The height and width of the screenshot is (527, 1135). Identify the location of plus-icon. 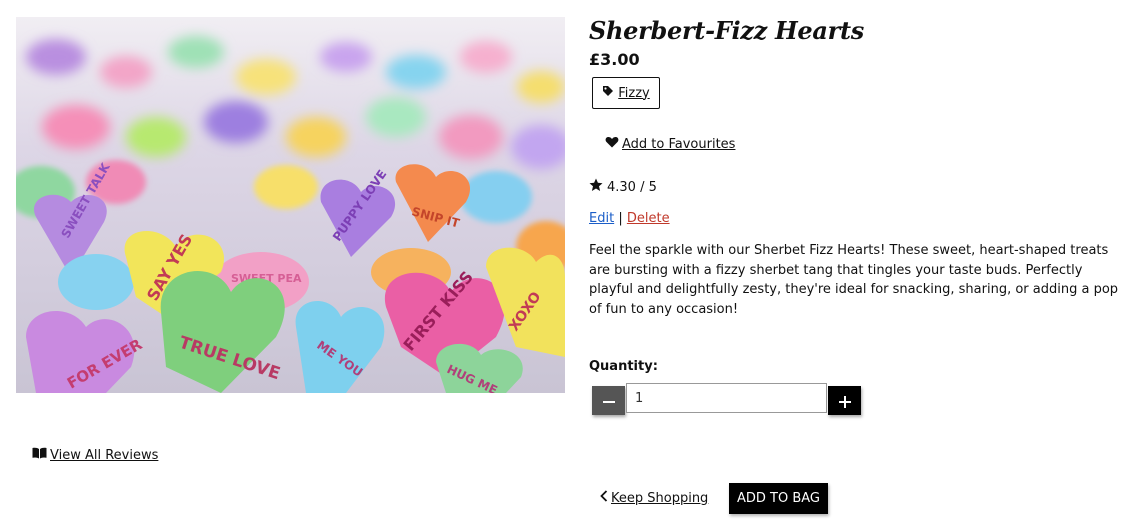
(844, 401).